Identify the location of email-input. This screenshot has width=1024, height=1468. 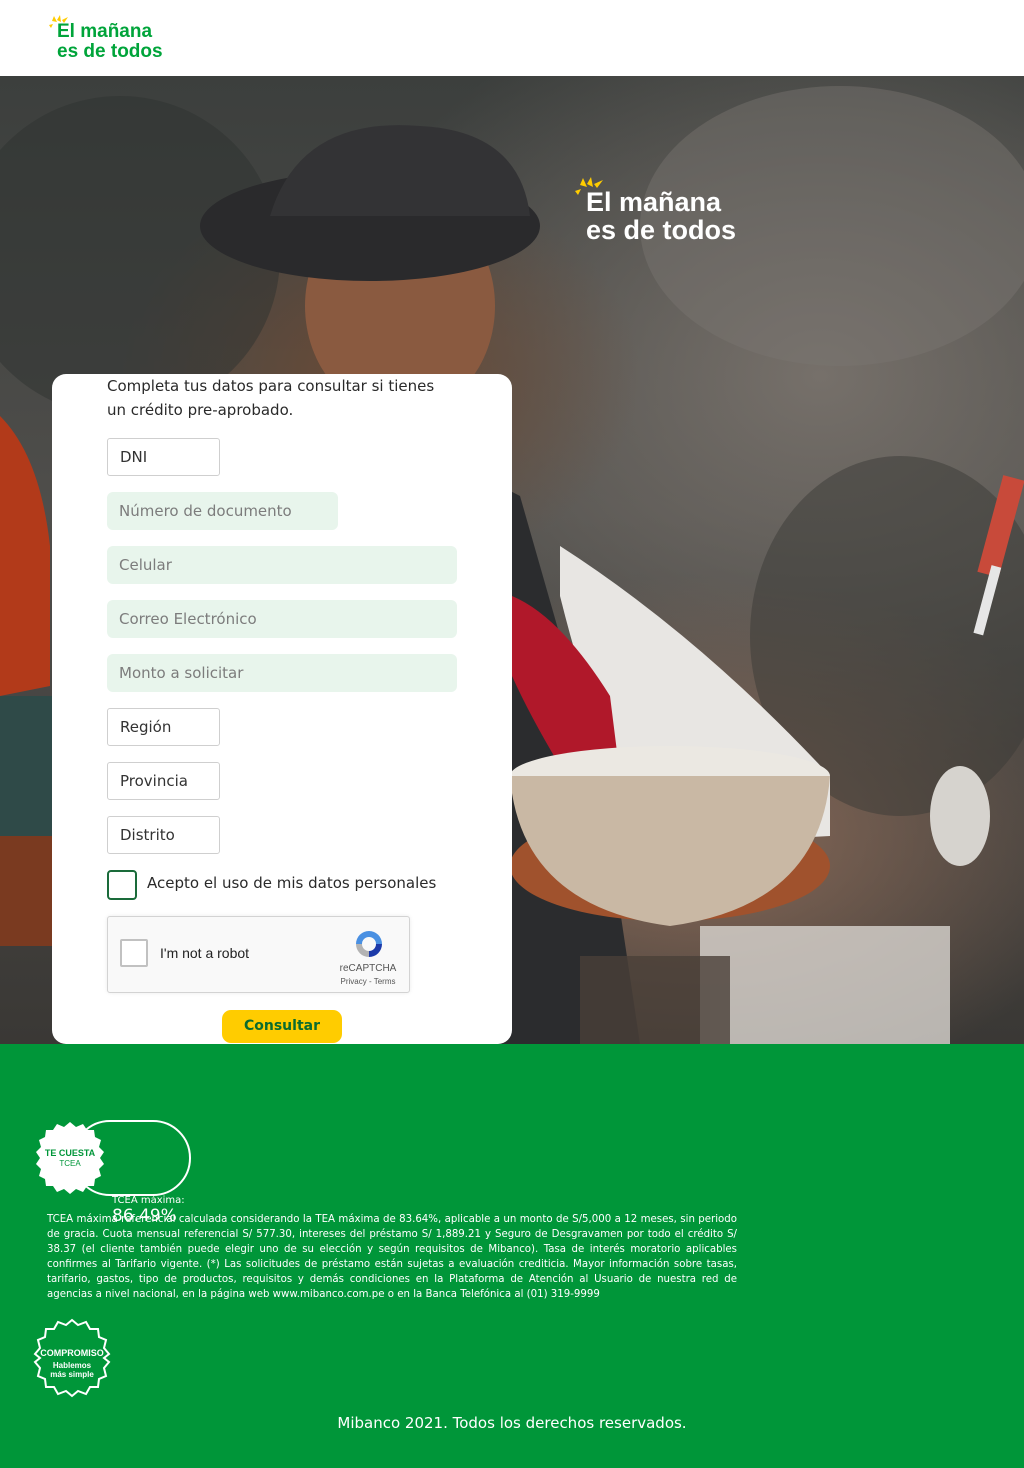
(282, 619).